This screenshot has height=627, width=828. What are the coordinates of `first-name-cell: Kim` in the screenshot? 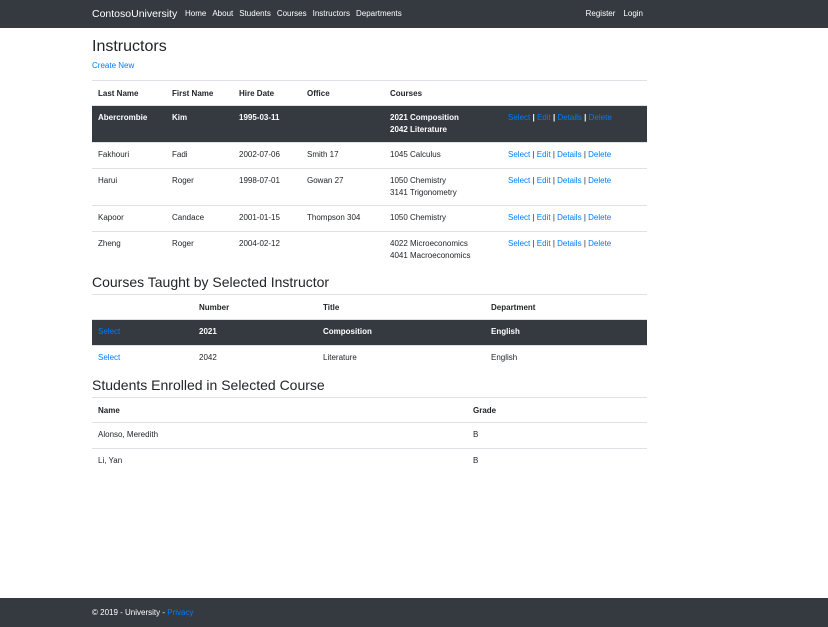 It's located at (180, 117).